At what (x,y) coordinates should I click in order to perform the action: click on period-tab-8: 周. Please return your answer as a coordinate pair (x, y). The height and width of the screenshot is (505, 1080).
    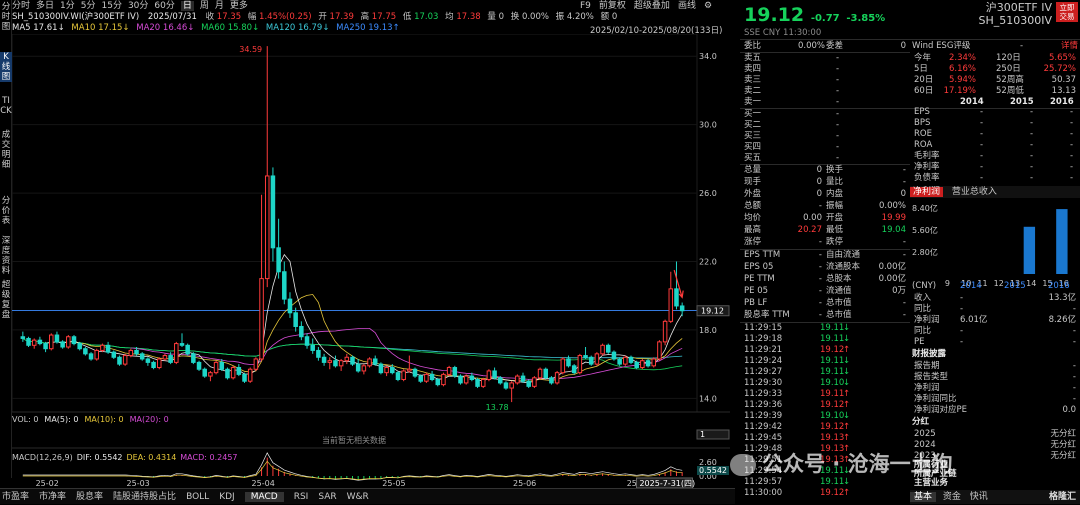
    Looking at the image, I should click on (204, 6).